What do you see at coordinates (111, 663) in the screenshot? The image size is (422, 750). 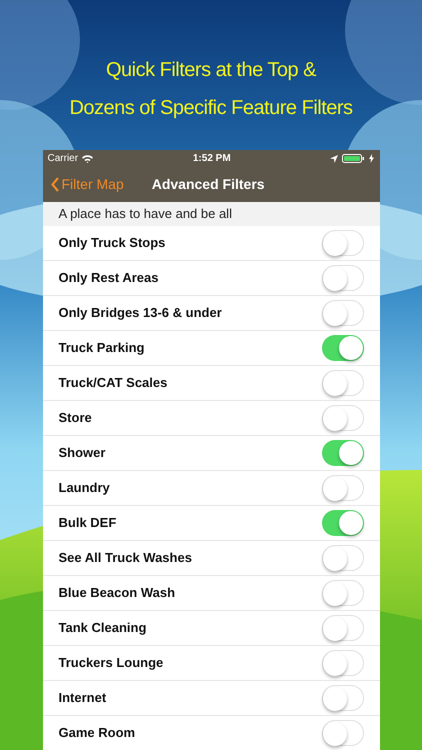 I see `filter-label: Truckers Lounge` at bounding box center [111, 663].